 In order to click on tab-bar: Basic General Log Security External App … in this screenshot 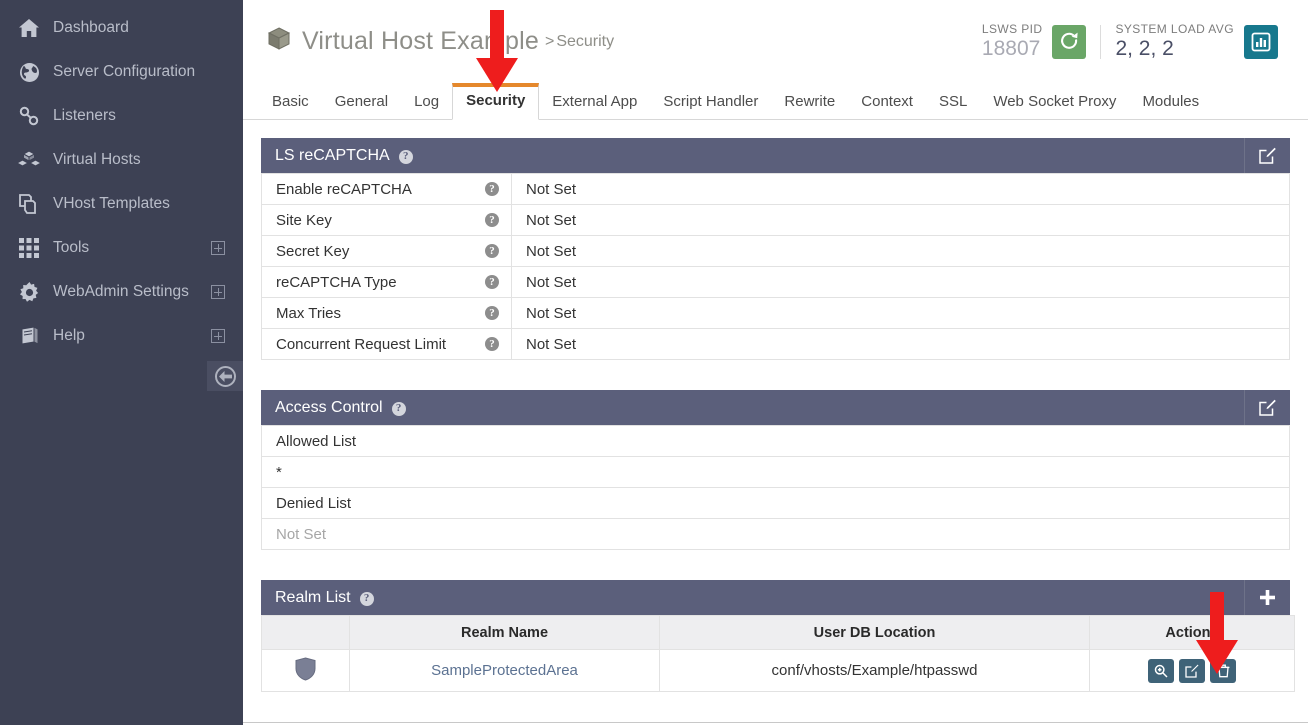, I will do `click(775, 101)`.